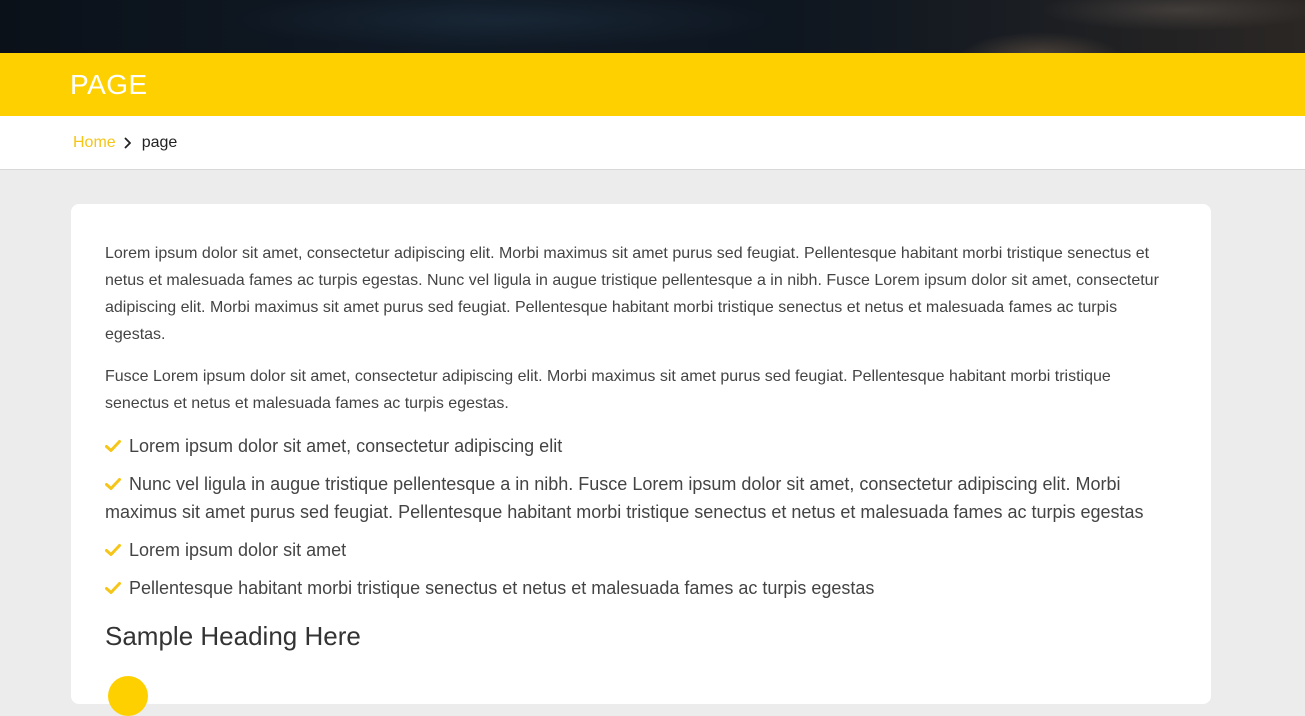  I want to click on hero-image, so click(652, 26).